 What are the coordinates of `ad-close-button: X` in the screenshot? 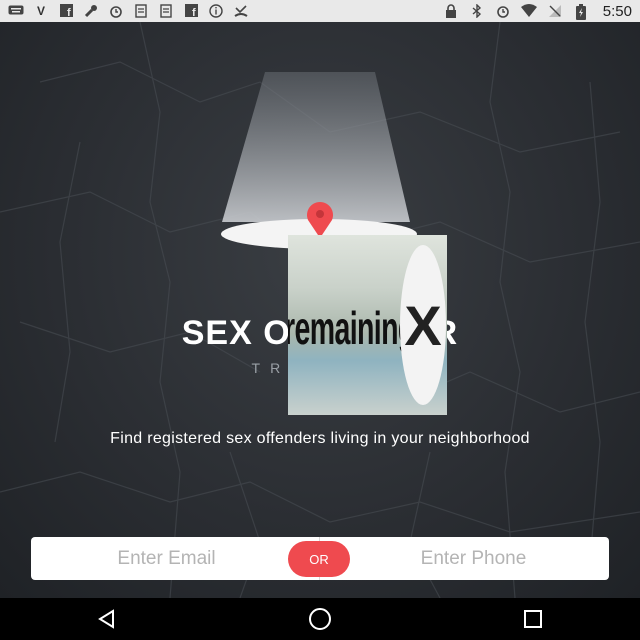 It's located at (423, 325).